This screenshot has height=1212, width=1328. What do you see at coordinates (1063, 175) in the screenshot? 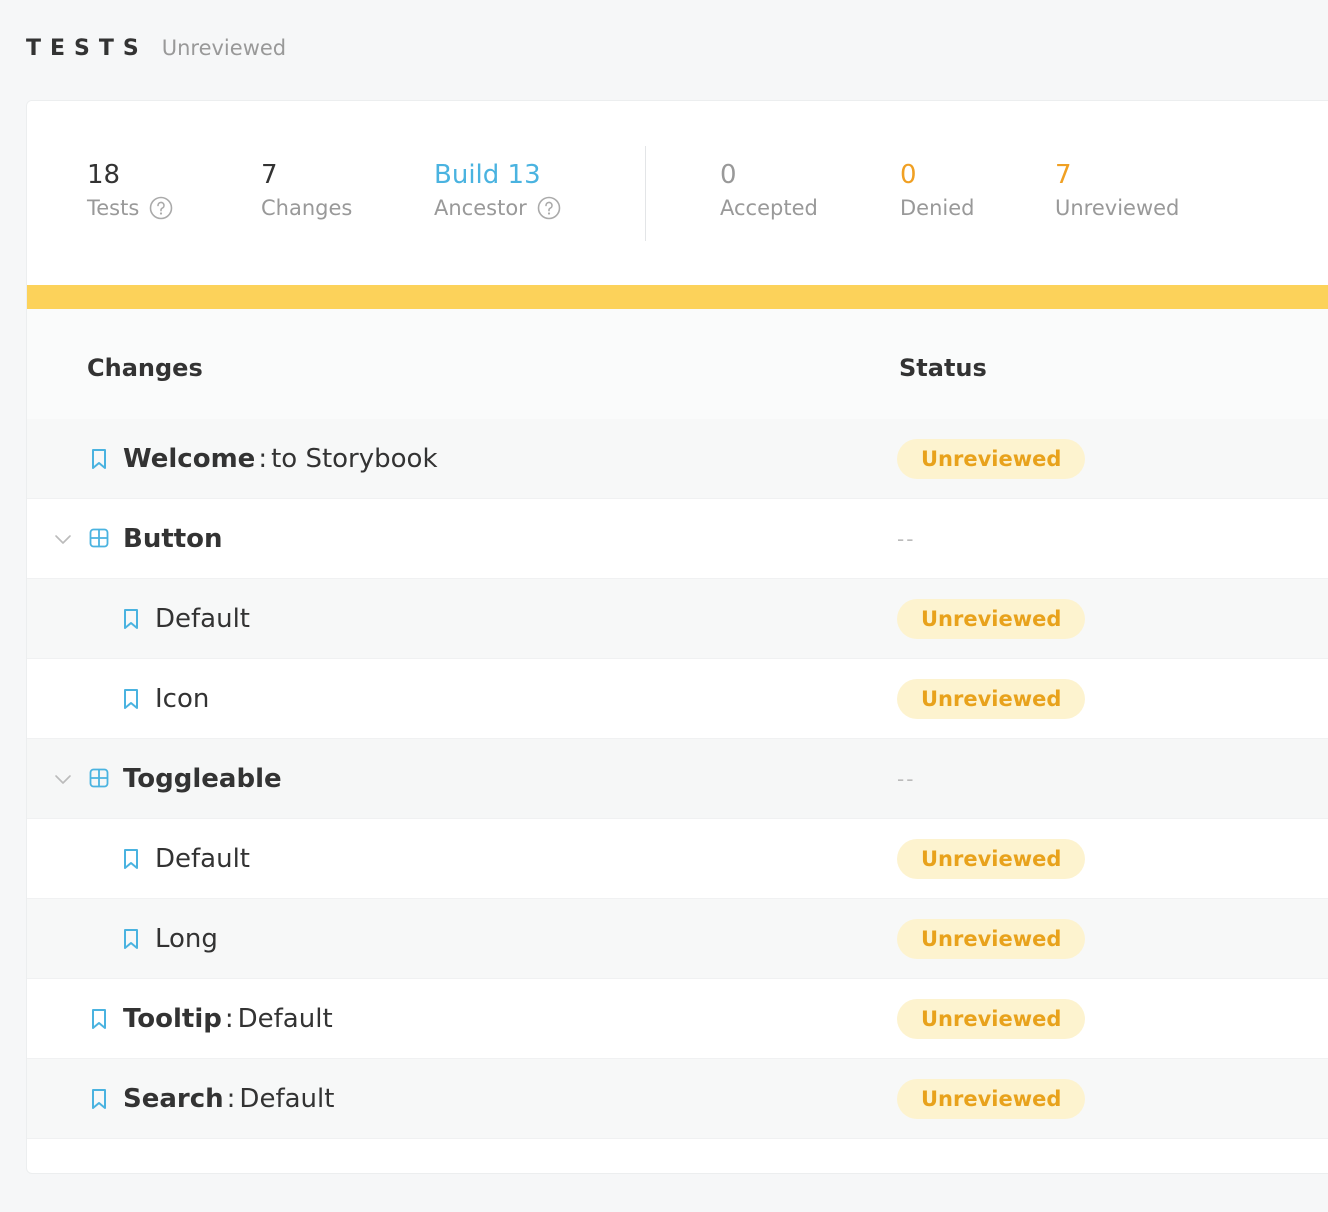
I see `stat-unreviewed-value: 7` at bounding box center [1063, 175].